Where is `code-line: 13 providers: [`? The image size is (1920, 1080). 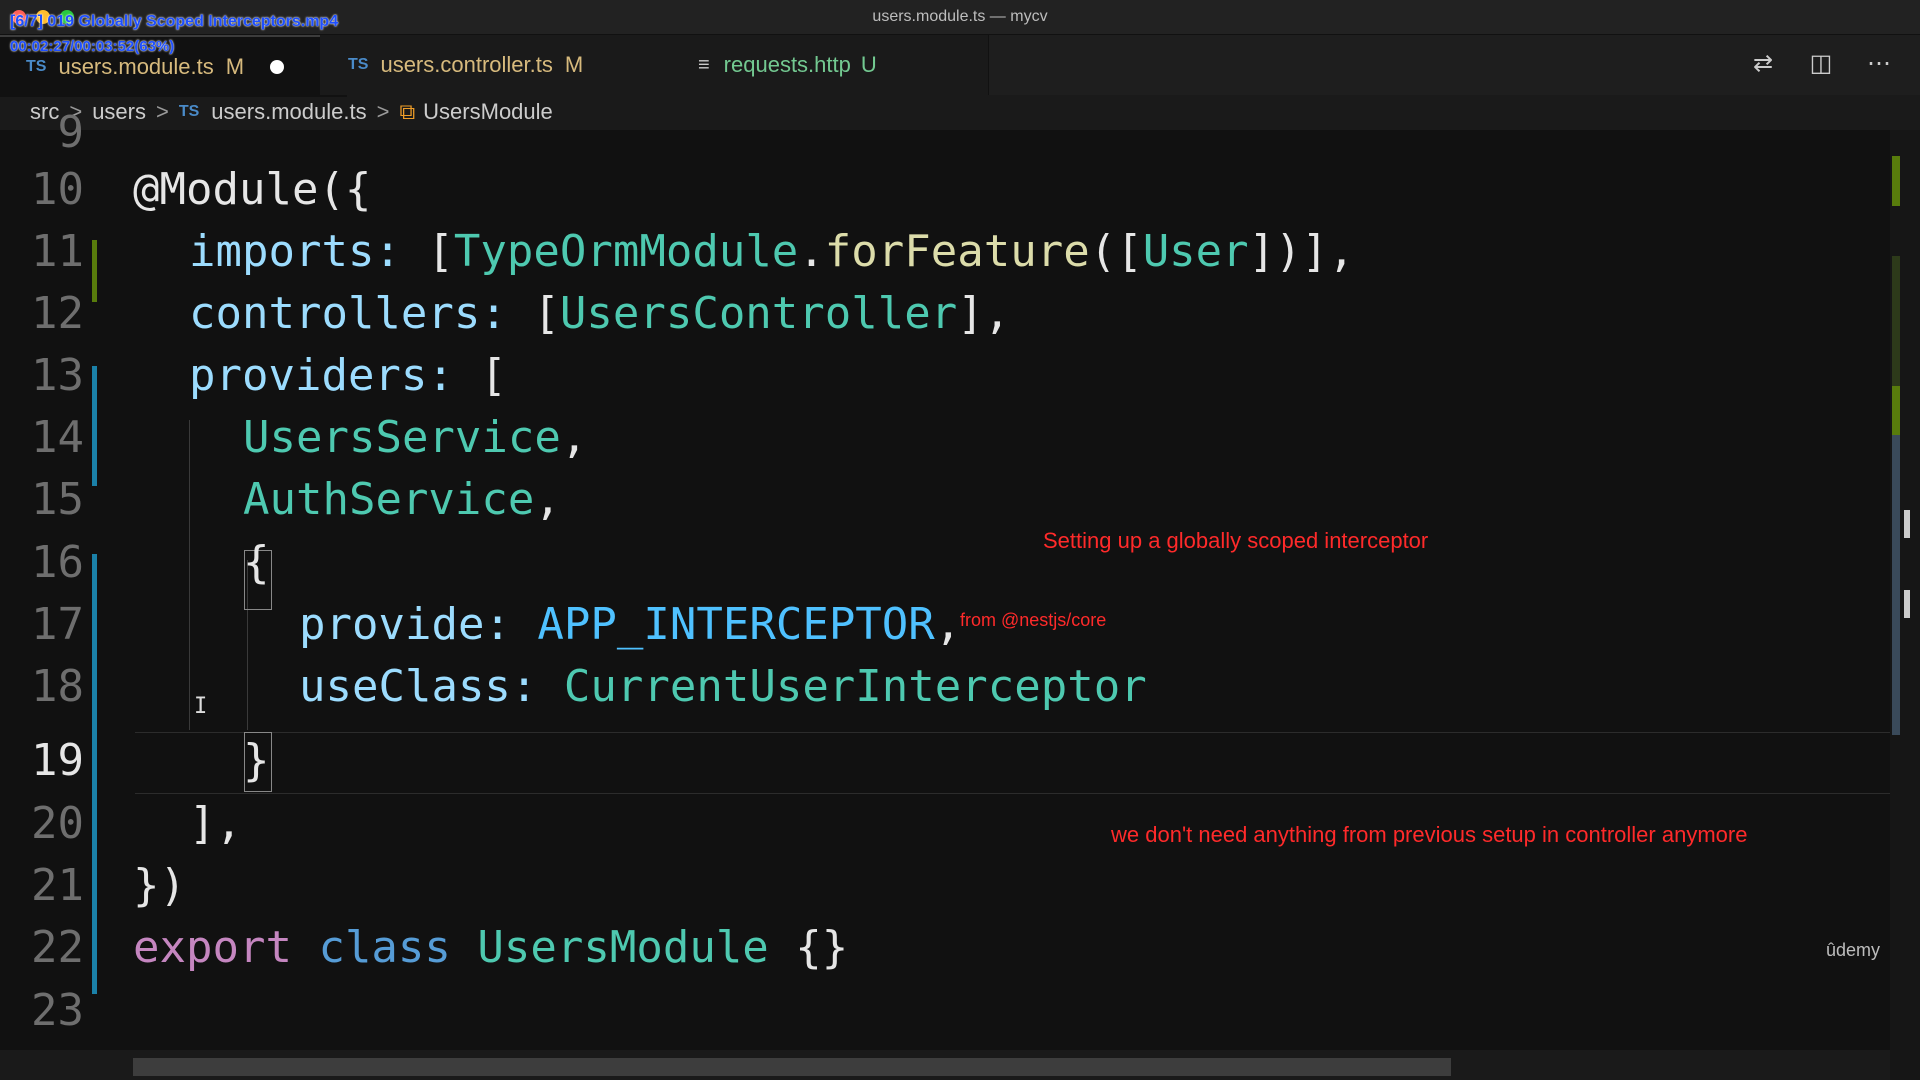
code-line: 13 providers: [ is located at coordinates (945, 376).